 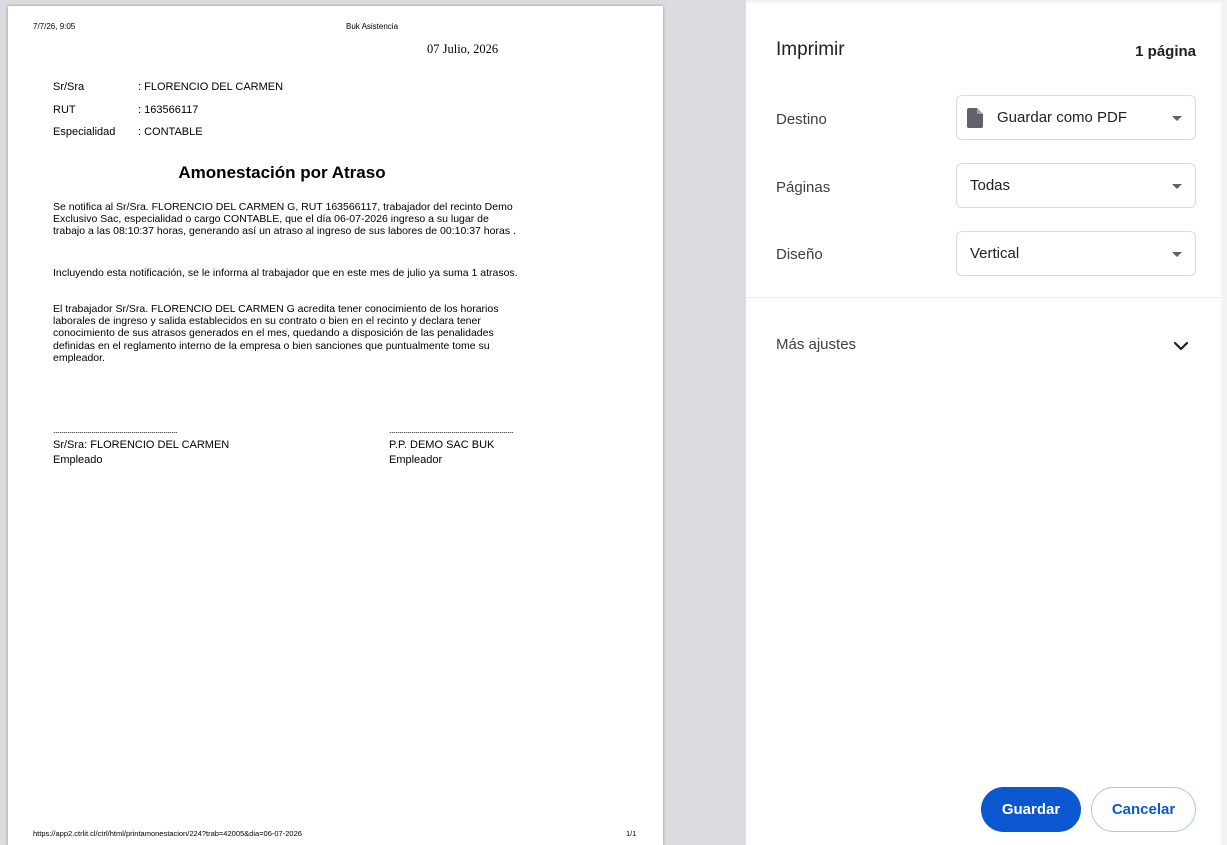 I want to click on pages-label: Páginas, so click(x=803, y=187).